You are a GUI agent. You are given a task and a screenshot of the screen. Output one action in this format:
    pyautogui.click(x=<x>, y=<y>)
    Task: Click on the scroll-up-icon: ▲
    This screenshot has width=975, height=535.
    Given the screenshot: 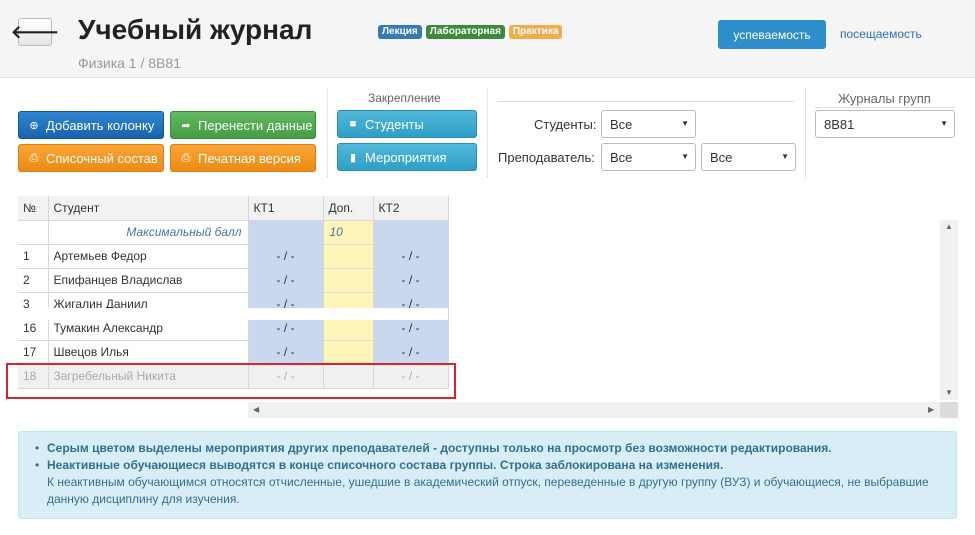 What is the action you would take?
    pyautogui.click(x=949, y=226)
    